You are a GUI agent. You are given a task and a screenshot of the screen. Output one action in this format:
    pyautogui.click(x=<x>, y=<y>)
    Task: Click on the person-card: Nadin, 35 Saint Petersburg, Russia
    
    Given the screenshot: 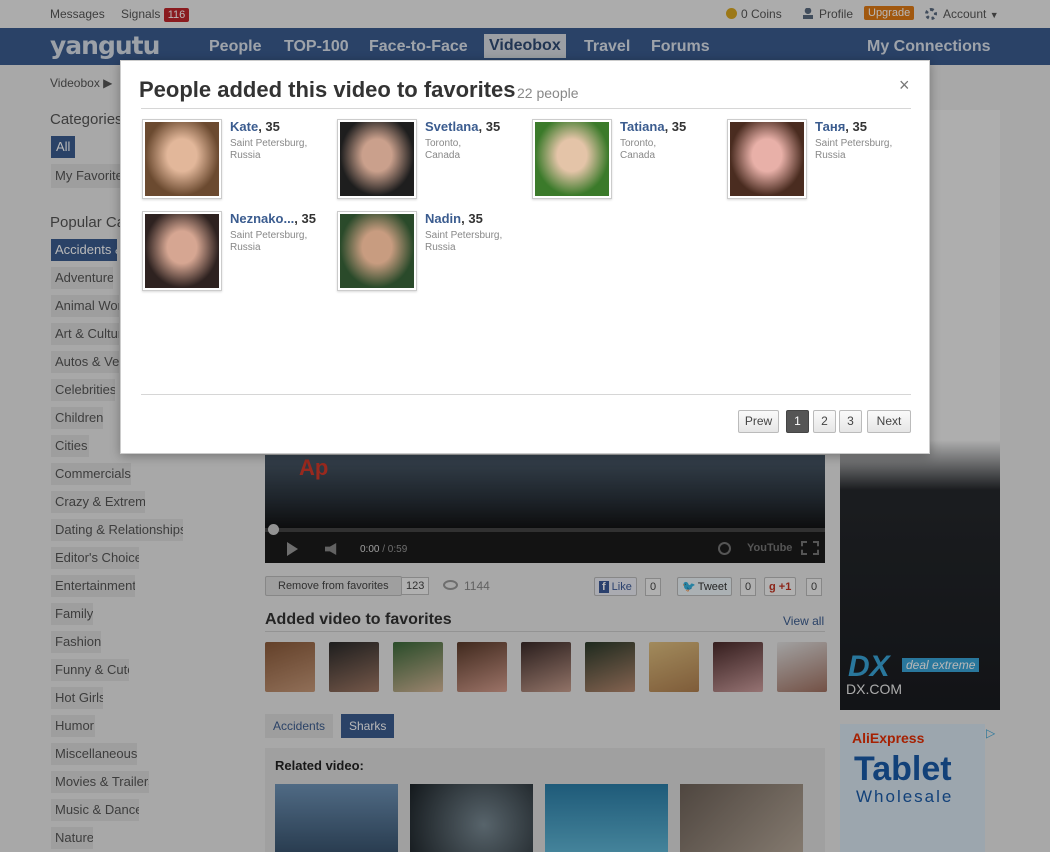 What is the action you would take?
    pyautogui.click(x=432, y=253)
    